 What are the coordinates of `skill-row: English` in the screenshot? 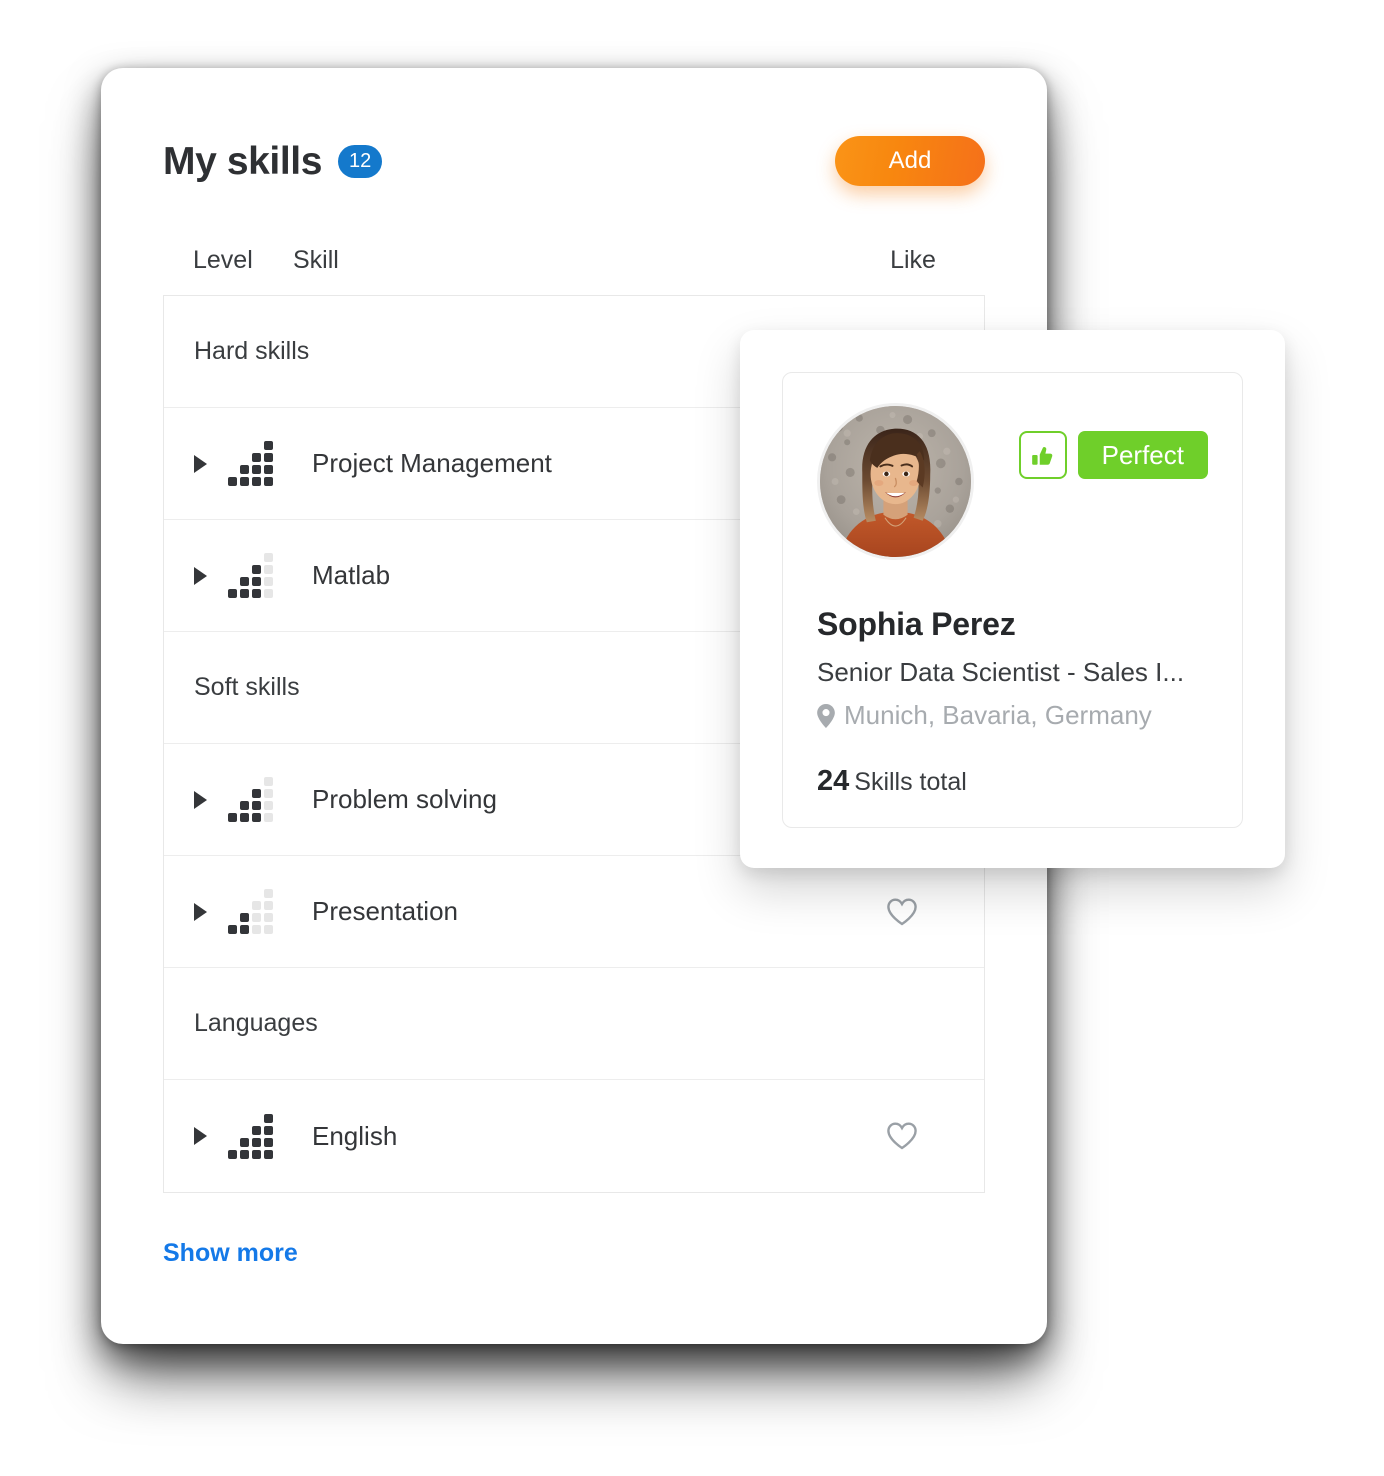 It's located at (574, 1136).